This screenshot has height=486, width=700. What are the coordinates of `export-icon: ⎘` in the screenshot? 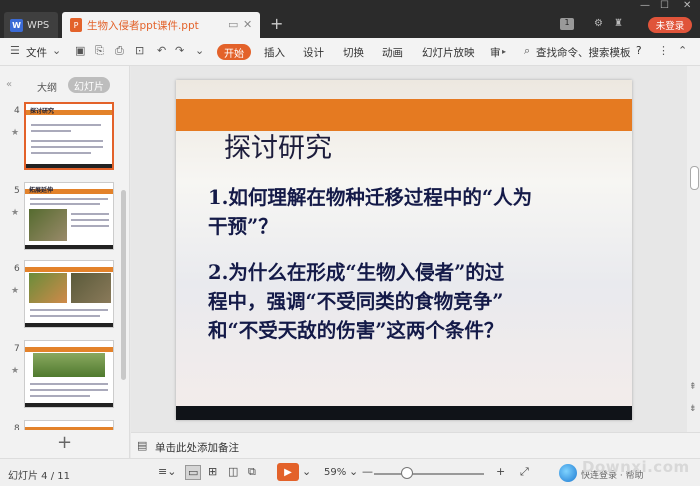 It's located at (99, 51).